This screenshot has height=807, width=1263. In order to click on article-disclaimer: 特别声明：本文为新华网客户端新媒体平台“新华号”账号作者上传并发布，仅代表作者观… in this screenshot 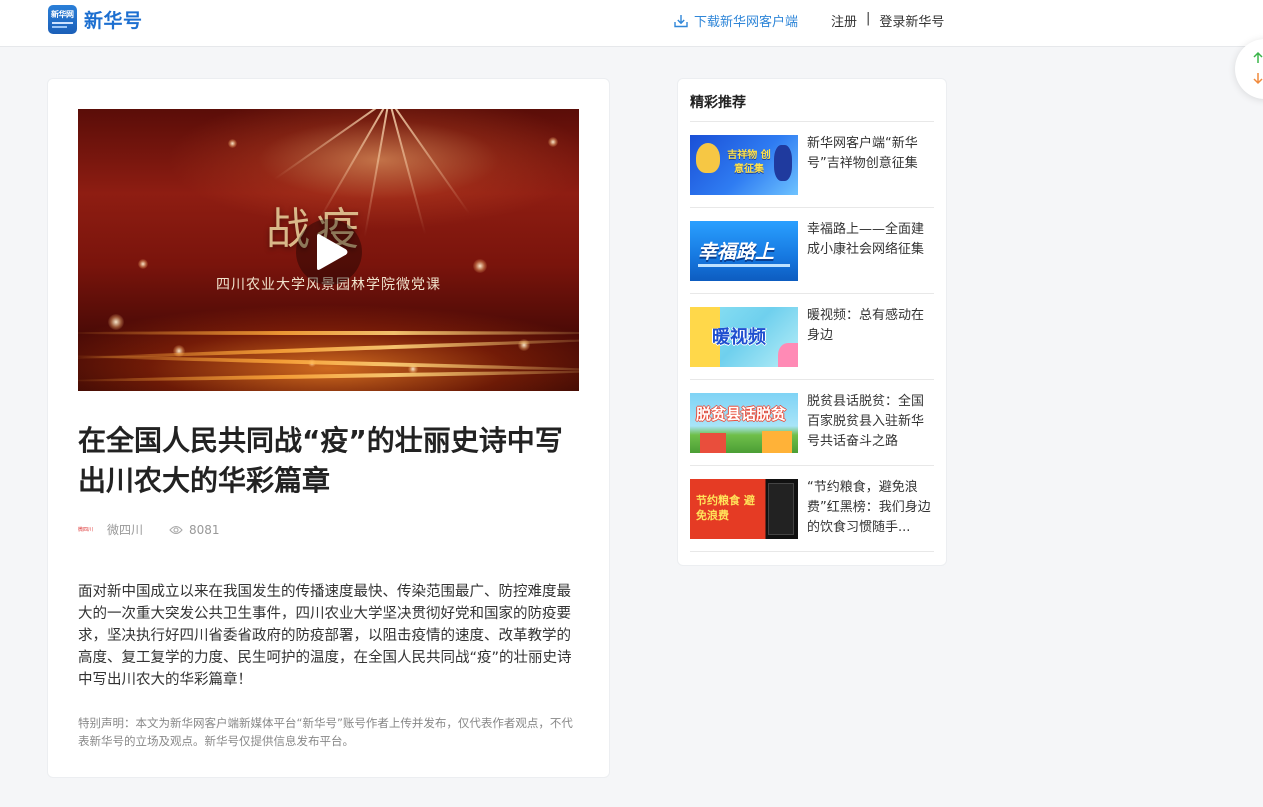, I will do `click(325, 732)`.